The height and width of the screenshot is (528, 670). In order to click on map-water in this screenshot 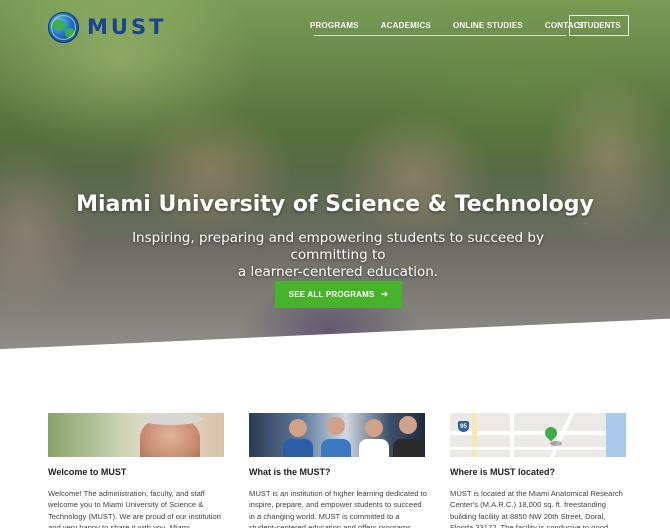, I will do `click(616, 435)`.